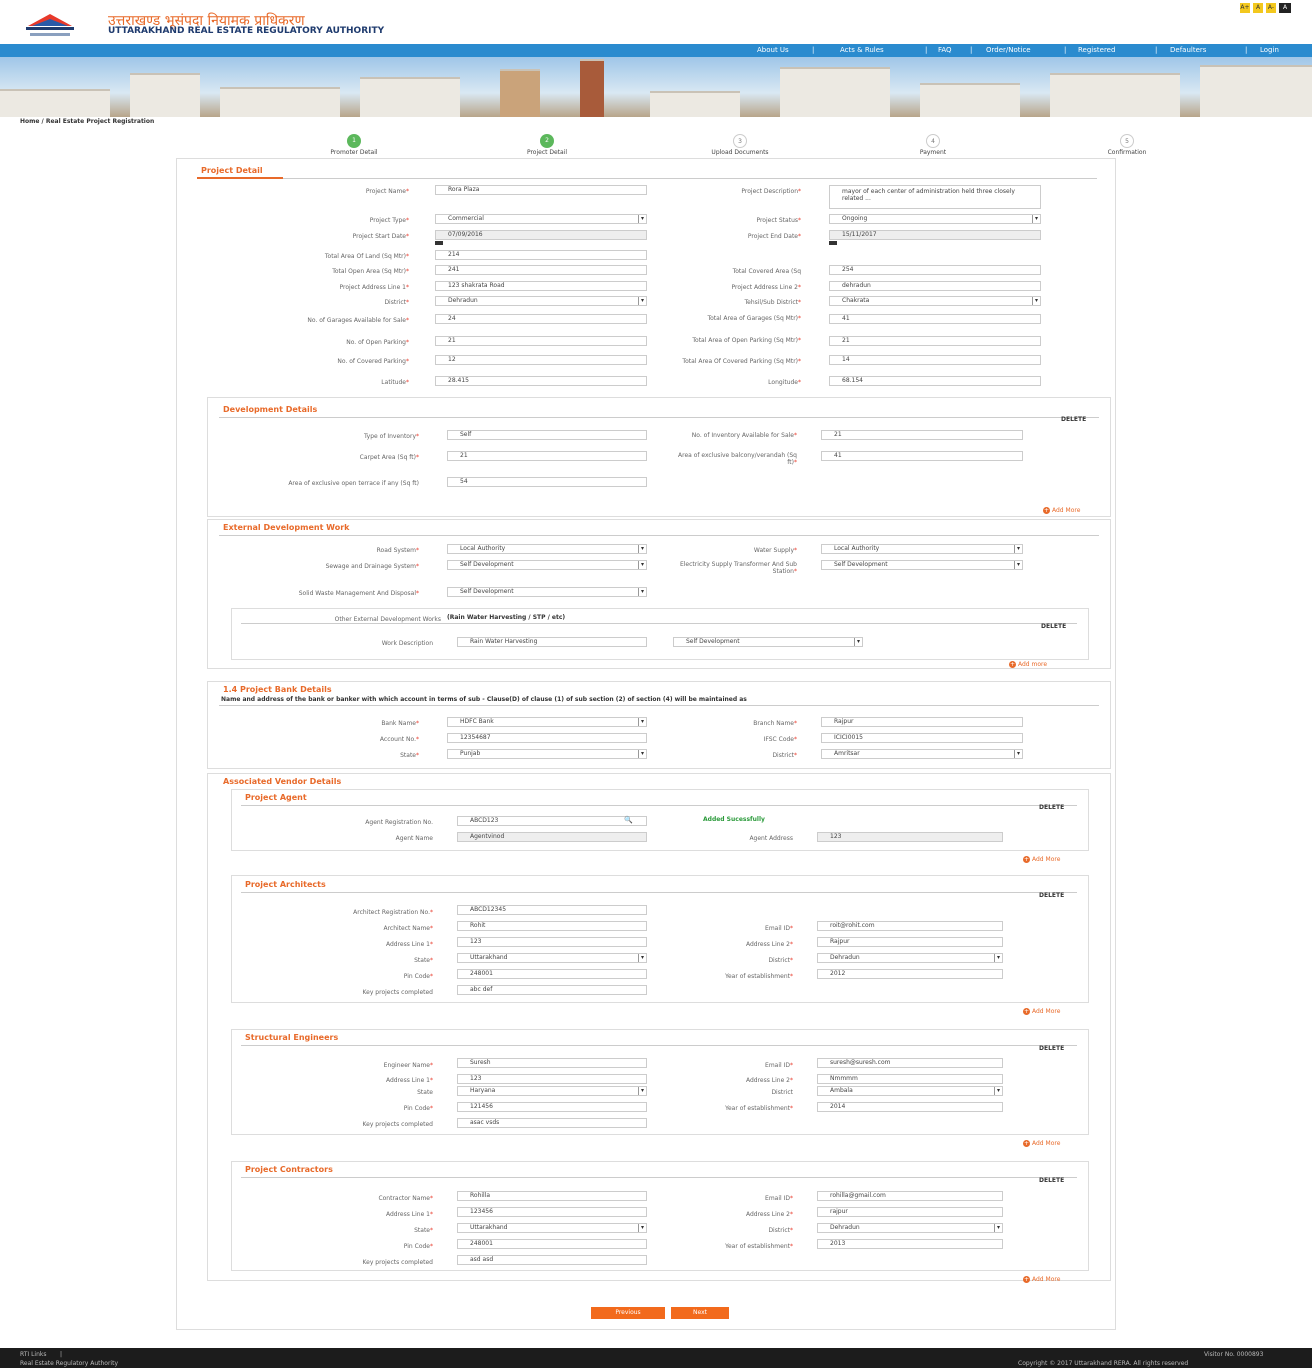 Image resolution: width=1312 pixels, height=1368 pixels. What do you see at coordinates (541, 270) in the screenshot?
I see `total-open-area-input: 241` at bounding box center [541, 270].